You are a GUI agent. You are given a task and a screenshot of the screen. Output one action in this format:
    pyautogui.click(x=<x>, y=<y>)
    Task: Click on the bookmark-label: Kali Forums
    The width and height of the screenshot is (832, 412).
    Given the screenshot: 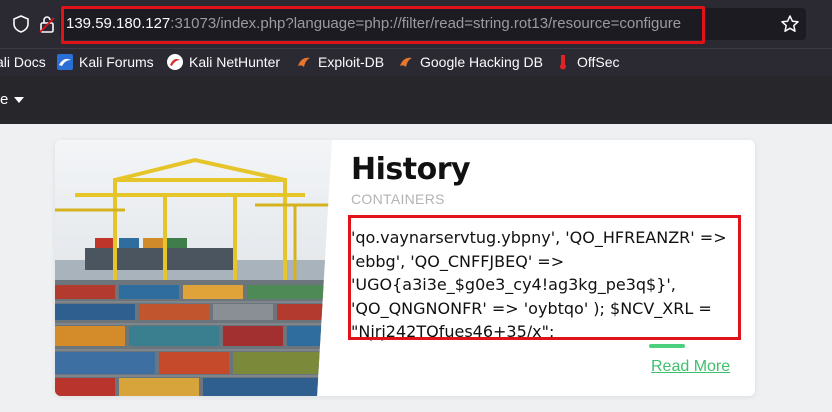 What is the action you would take?
    pyautogui.click(x=116, y=62)
    